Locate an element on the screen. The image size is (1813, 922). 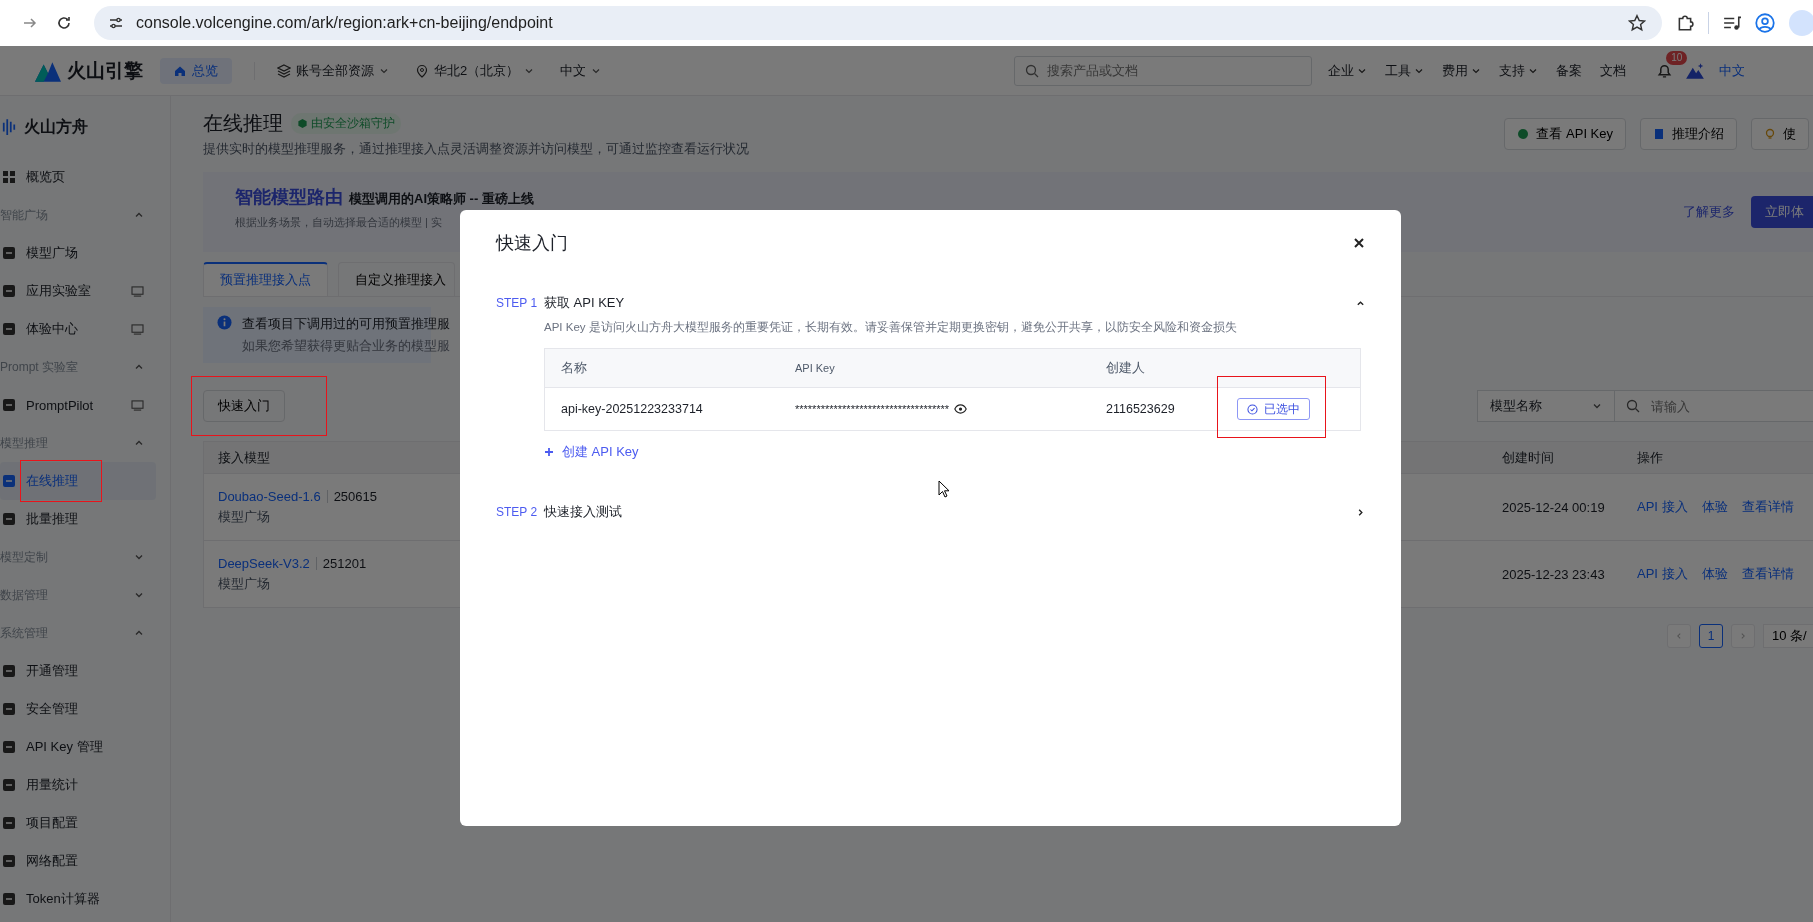
column-header: 接入模型 is located at coordinates (244, 457).